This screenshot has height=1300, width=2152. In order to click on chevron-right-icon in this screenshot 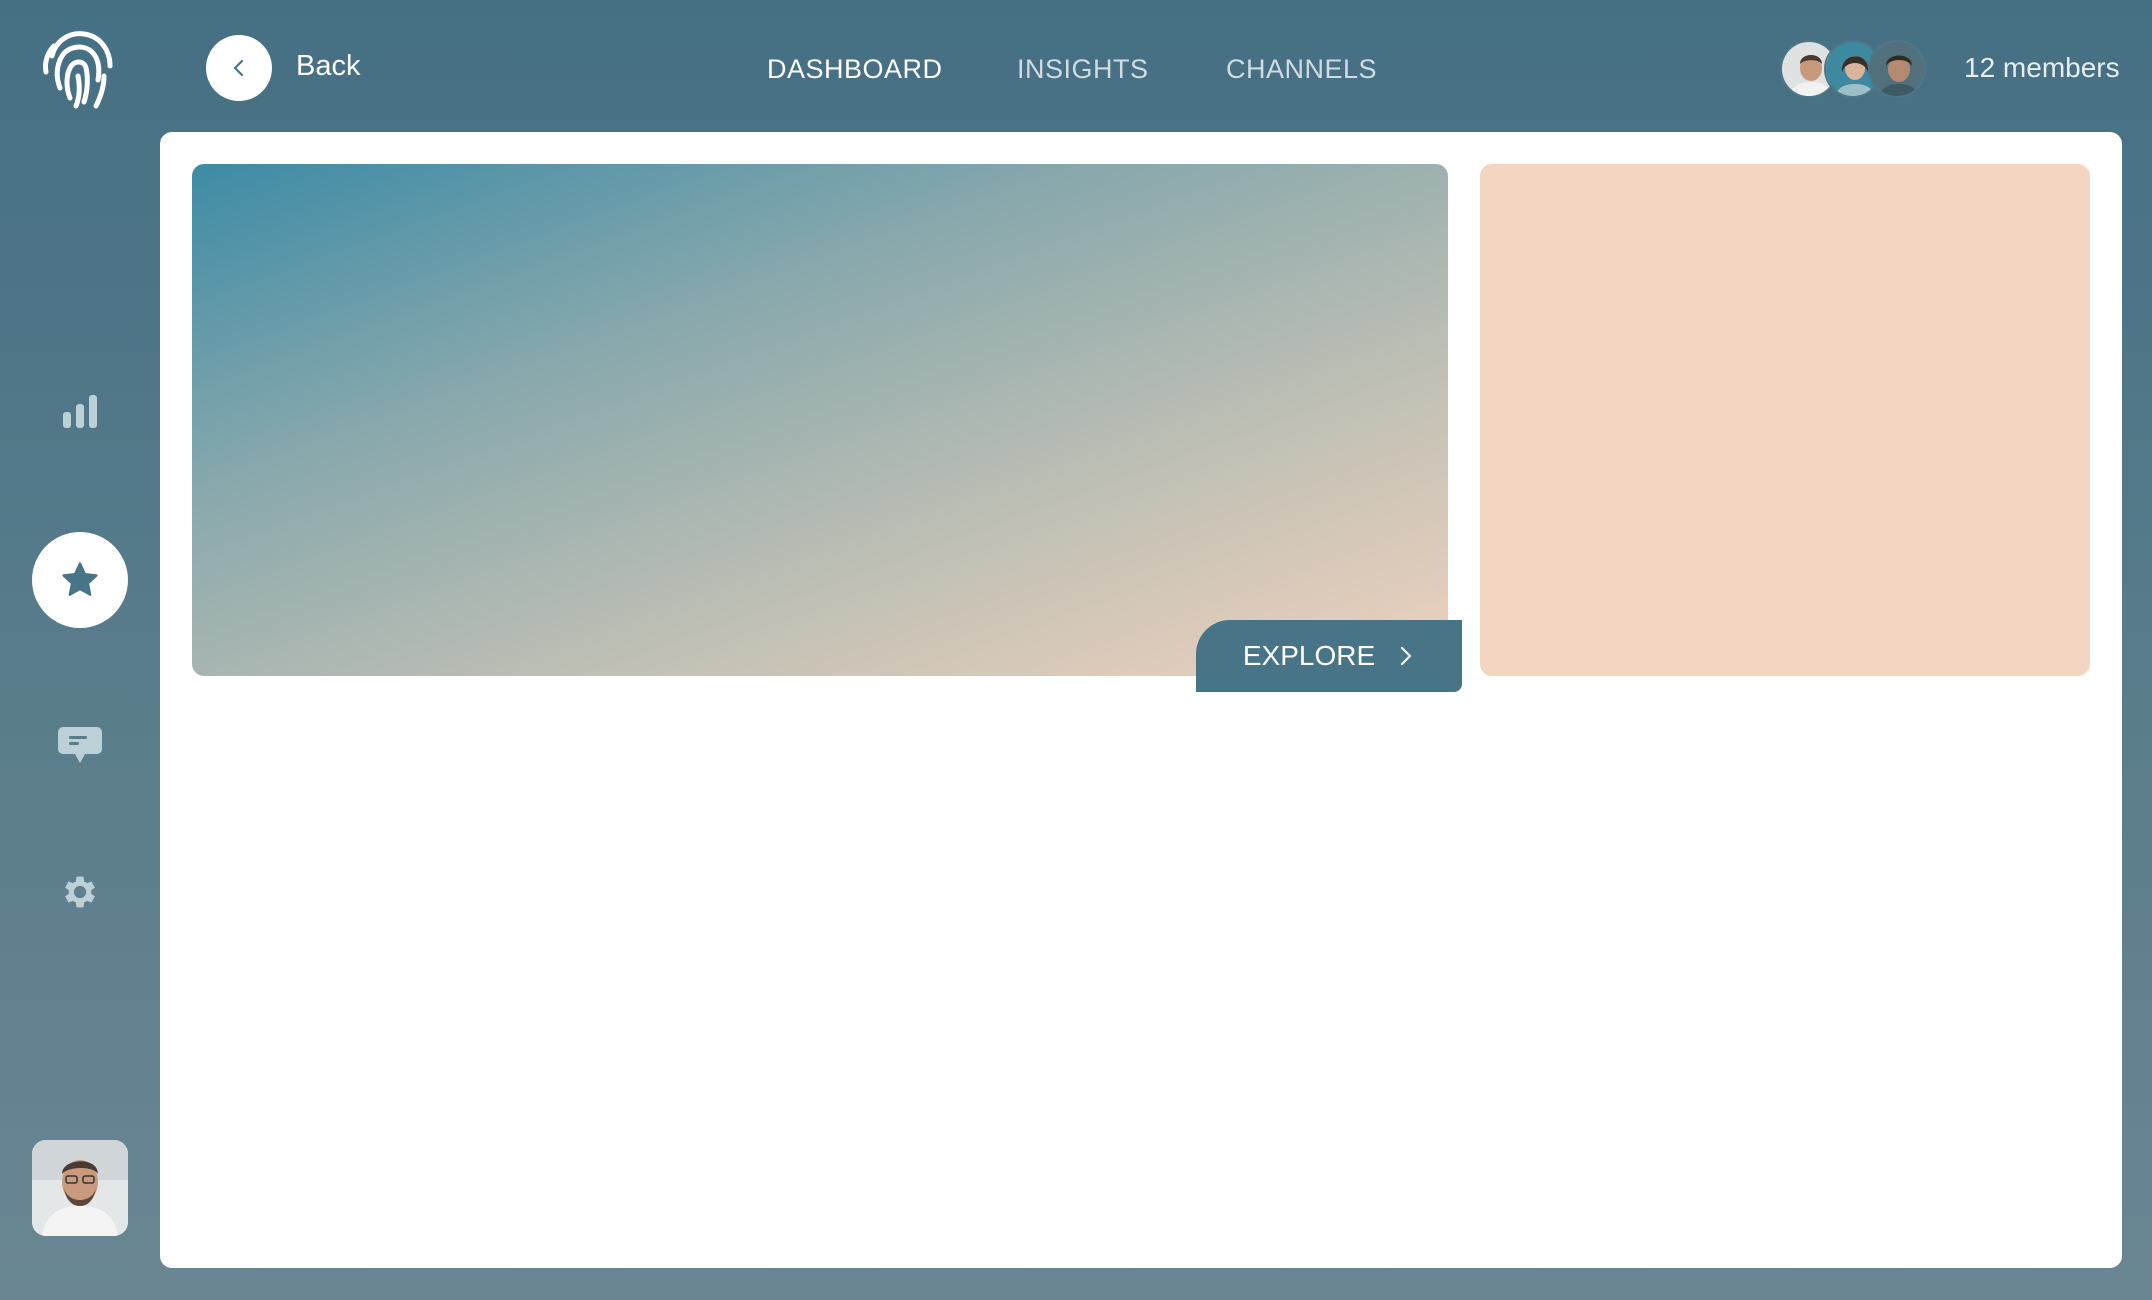, I will do `click(1406, 656)`.